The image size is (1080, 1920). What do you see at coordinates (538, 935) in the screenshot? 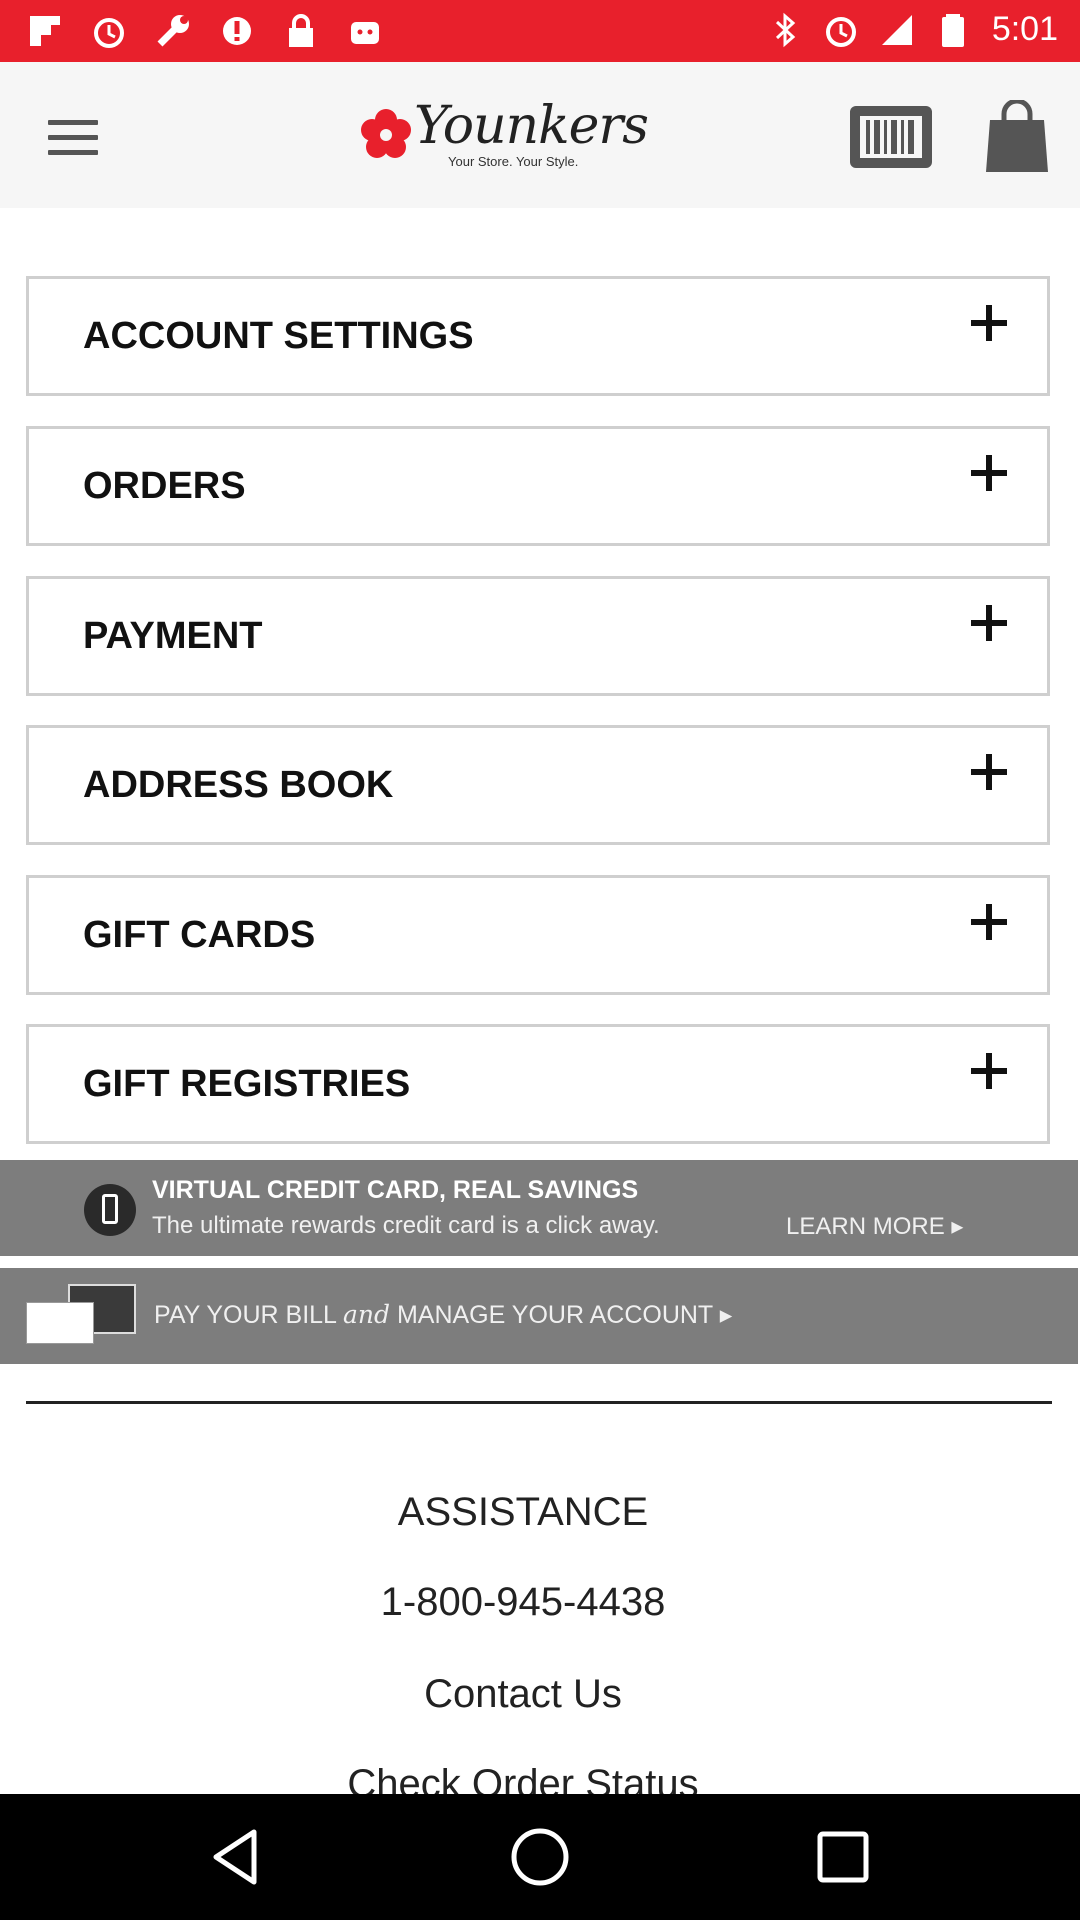
I see `menu-item-gift-cards: GIFT CARDS` at bounding box center [538, 935].